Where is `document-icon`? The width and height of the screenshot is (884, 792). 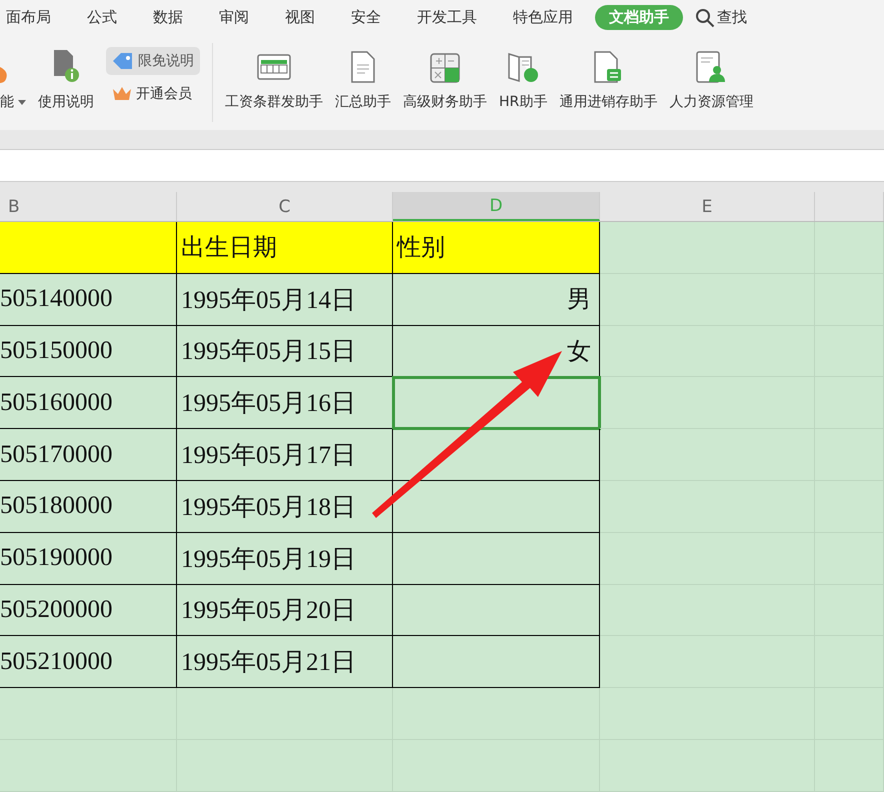
document-icon is located at coordinates (363, 67).